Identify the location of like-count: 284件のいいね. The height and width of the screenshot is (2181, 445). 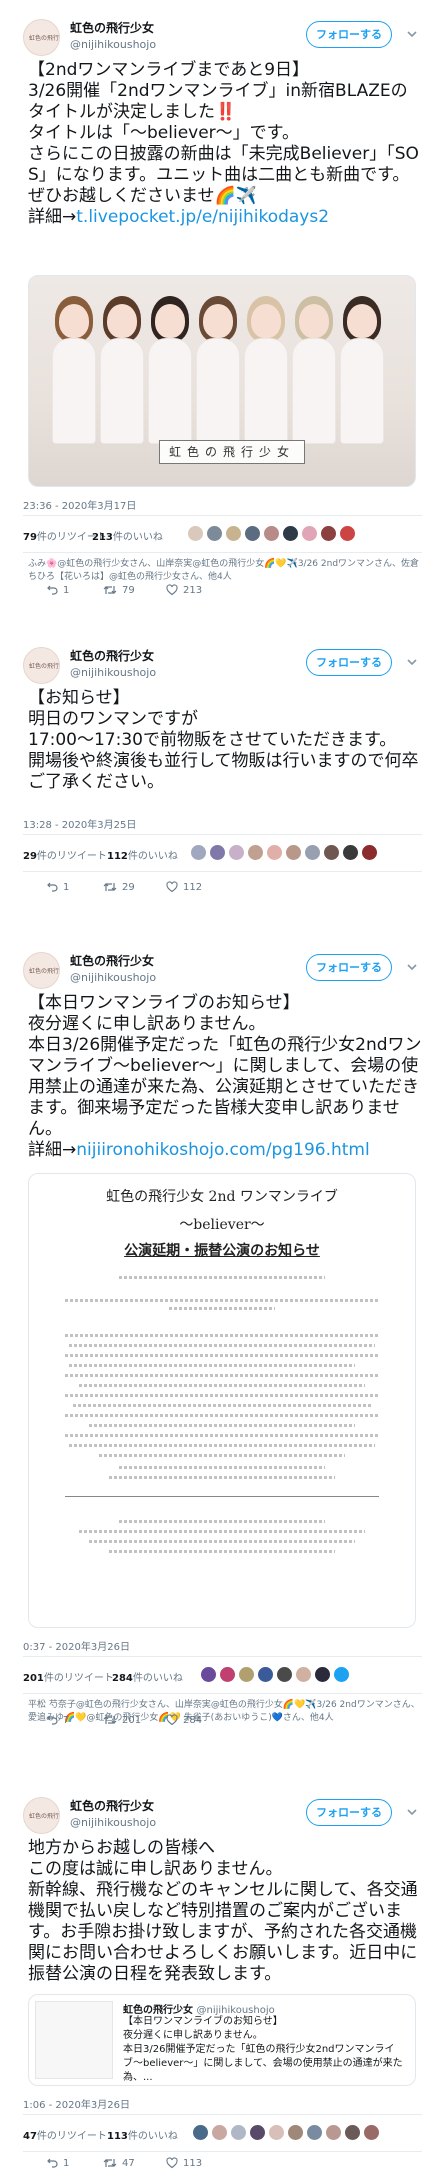
(147, 1676).